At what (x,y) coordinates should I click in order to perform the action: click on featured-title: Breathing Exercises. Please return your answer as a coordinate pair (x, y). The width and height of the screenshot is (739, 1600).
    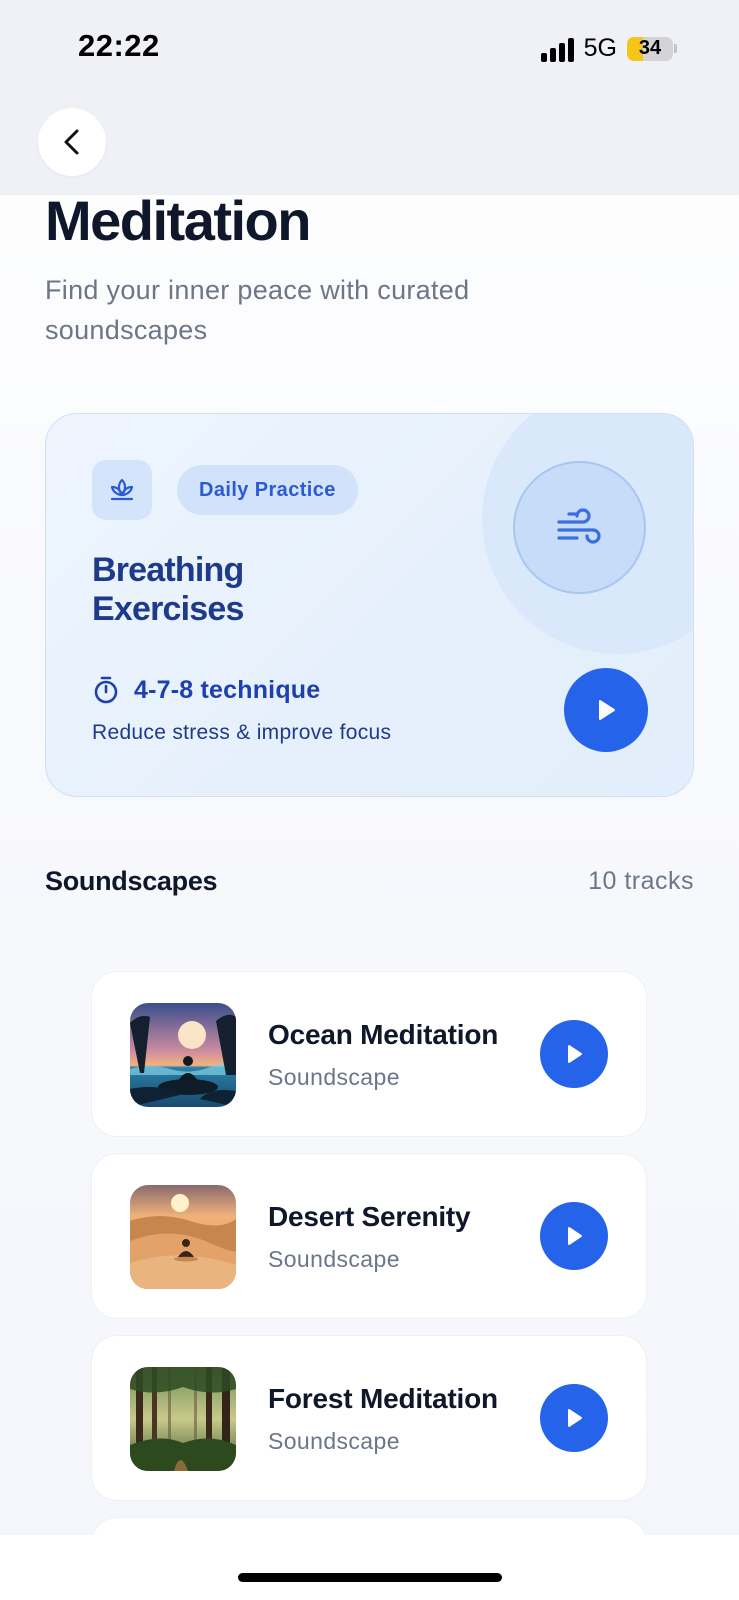
    Looking at the image, I should click on (242, 590).